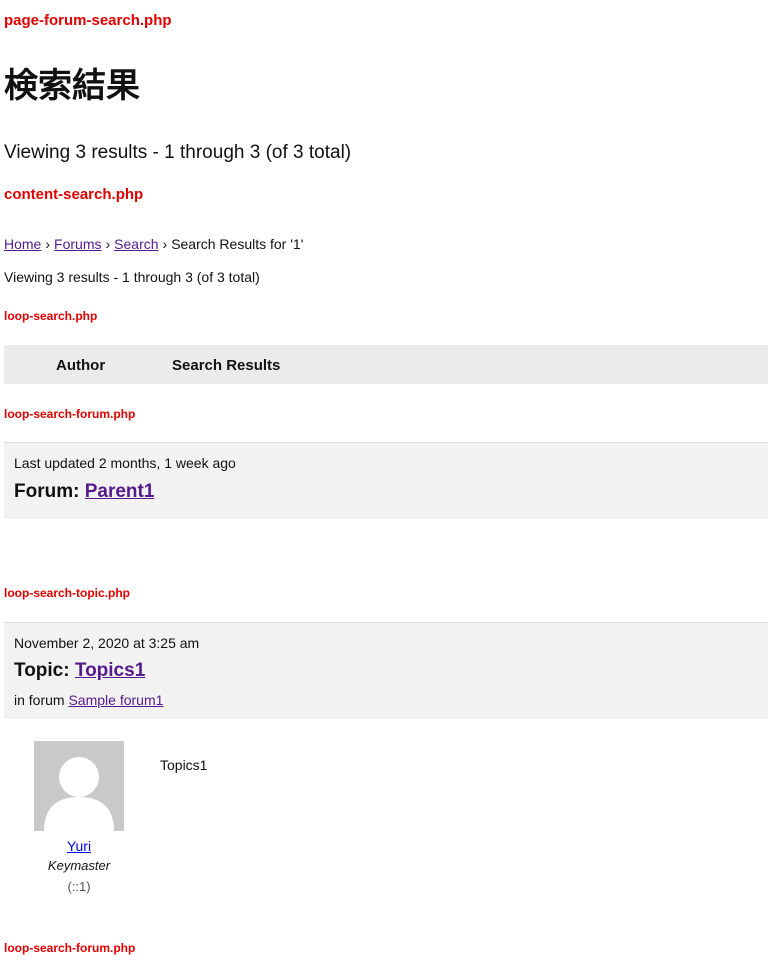 The width and height of the screenshot is (768, 976). What do you see at coordinates (67, 593) in the screenshot?
I see `template-label-loop-topic: loop-search-topic.php` at bounding box center [67, 593].